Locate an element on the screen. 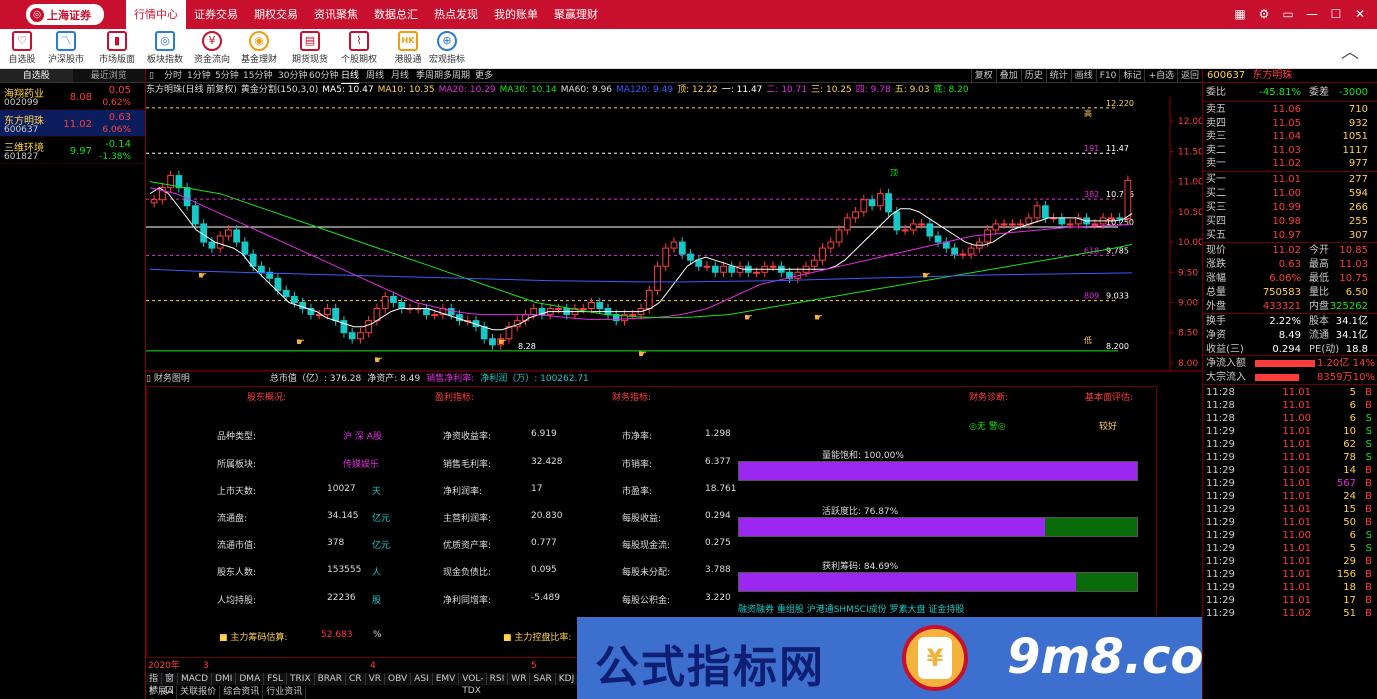 The image size is (1377, 699). settings-icon: ⚙ is located at coordinates (1264, 14).